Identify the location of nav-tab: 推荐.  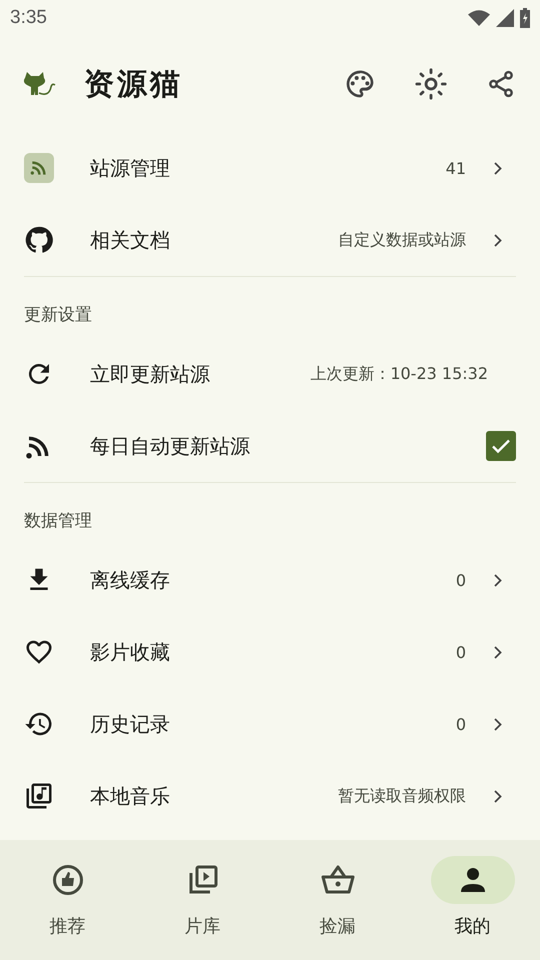
(67, 908).